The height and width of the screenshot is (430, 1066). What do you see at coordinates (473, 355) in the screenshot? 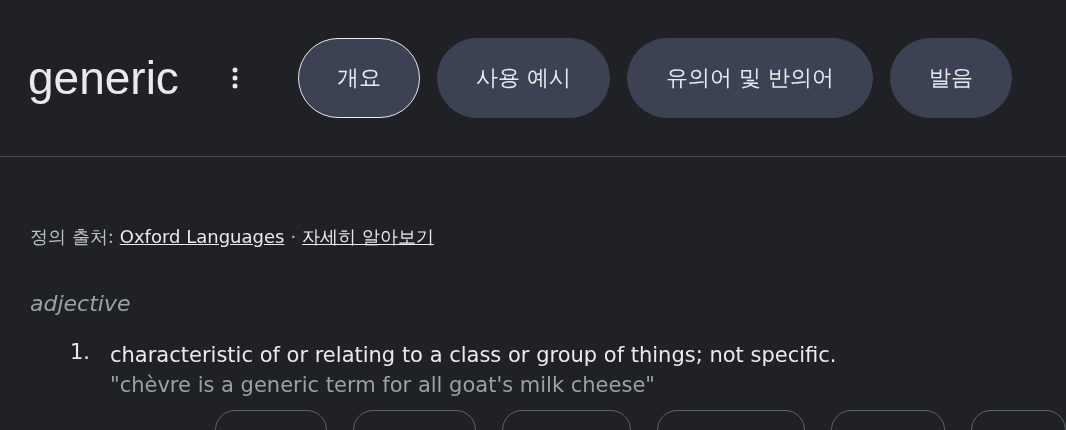
I see `definition-text: characteristic of or relating to a class or group of things; not specific.` at bounding box center [473, 355].